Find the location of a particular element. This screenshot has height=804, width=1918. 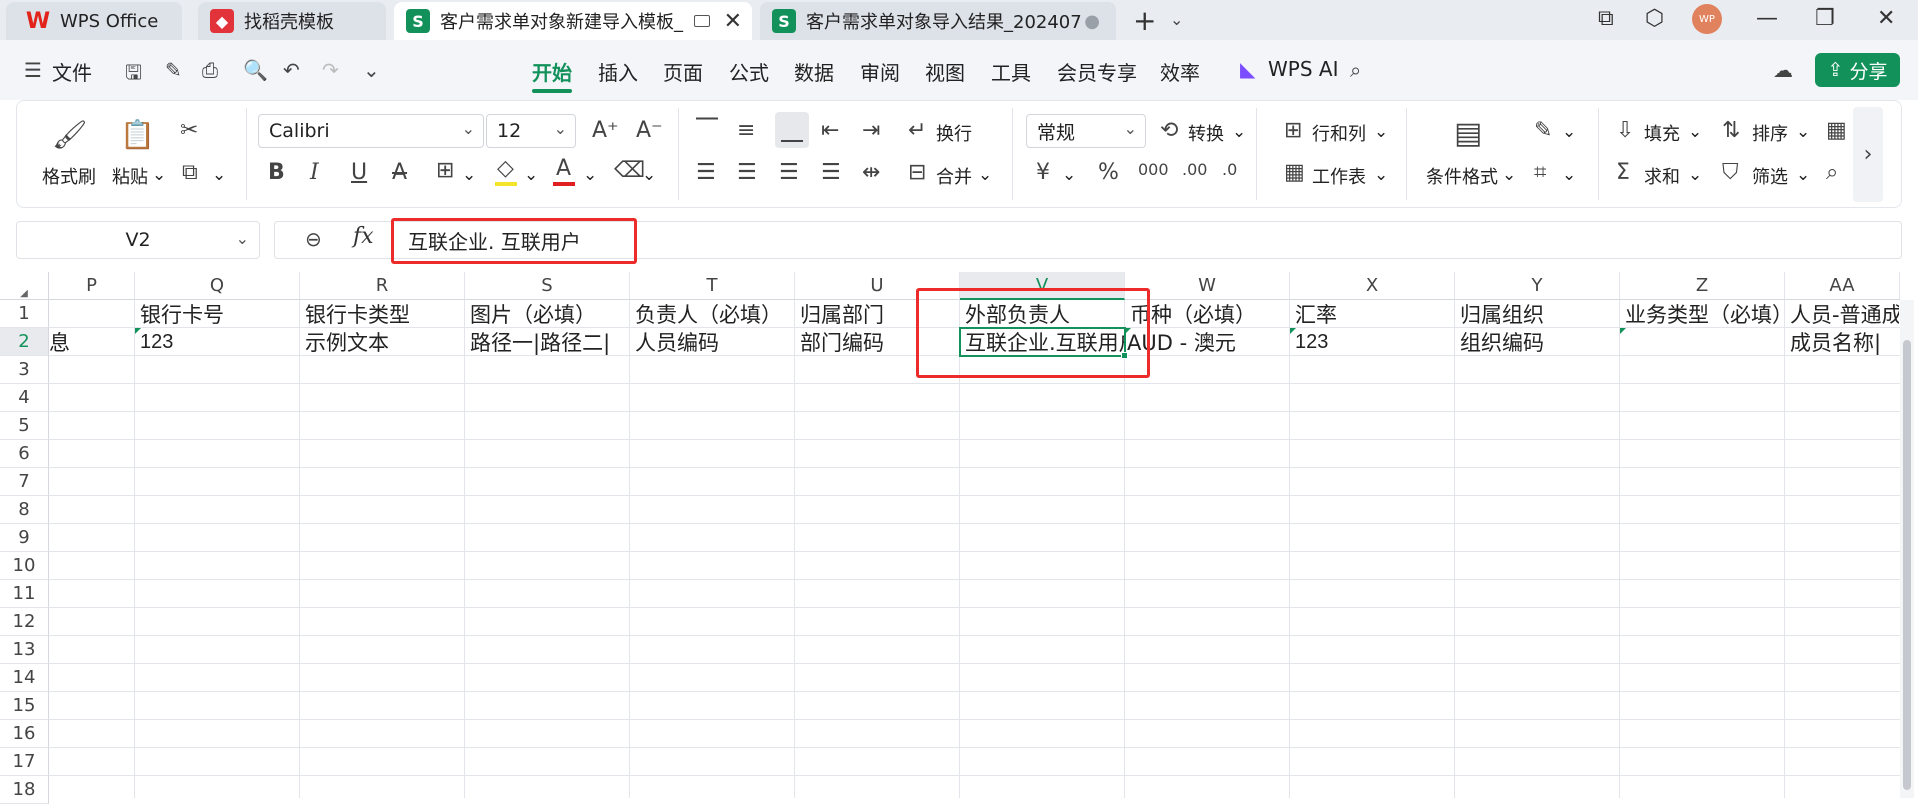

cell-Y2: 组织编码 is located at coordinates (1537, 342).